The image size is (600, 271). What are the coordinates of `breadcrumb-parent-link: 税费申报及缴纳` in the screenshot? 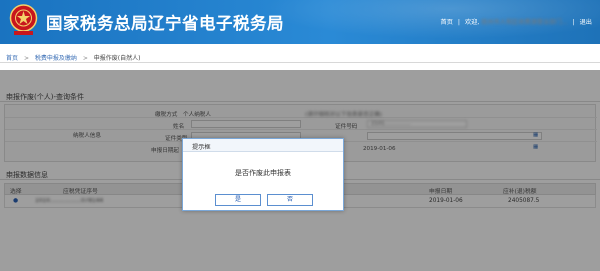 It's located at (56, 58).